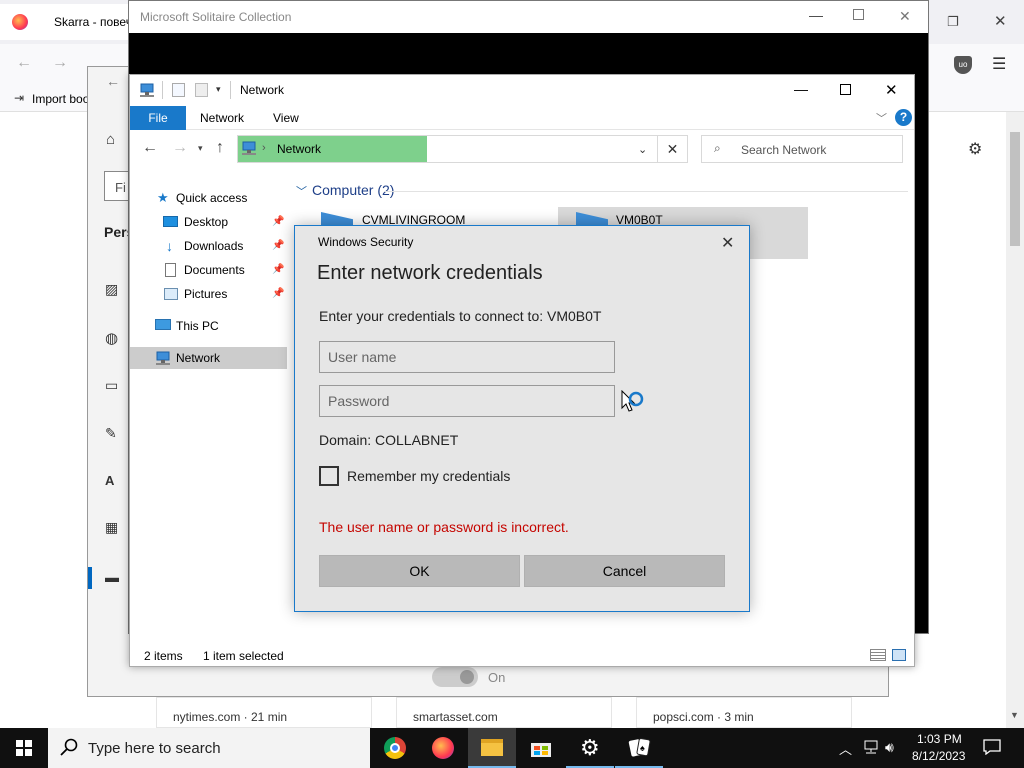  What do you see at coordinates (632, 401) in the screenshot?
I see `busy-cursor-icon` at bounding box center [632, 401].